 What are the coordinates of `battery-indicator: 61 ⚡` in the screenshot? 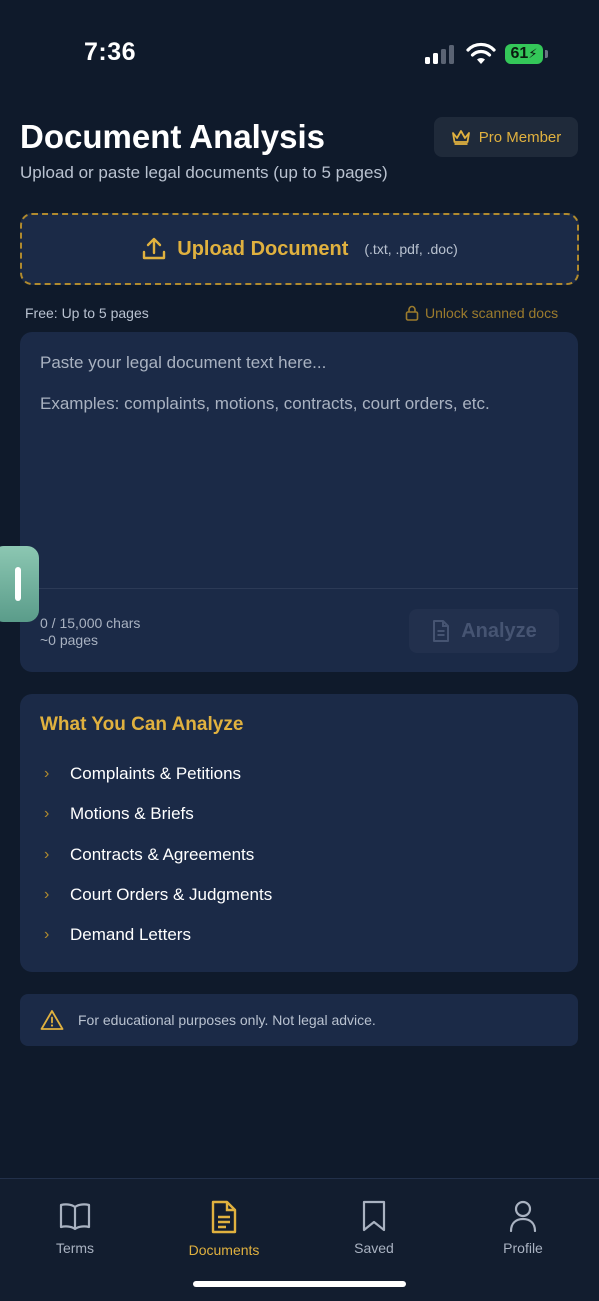 It's located at (524, 54).